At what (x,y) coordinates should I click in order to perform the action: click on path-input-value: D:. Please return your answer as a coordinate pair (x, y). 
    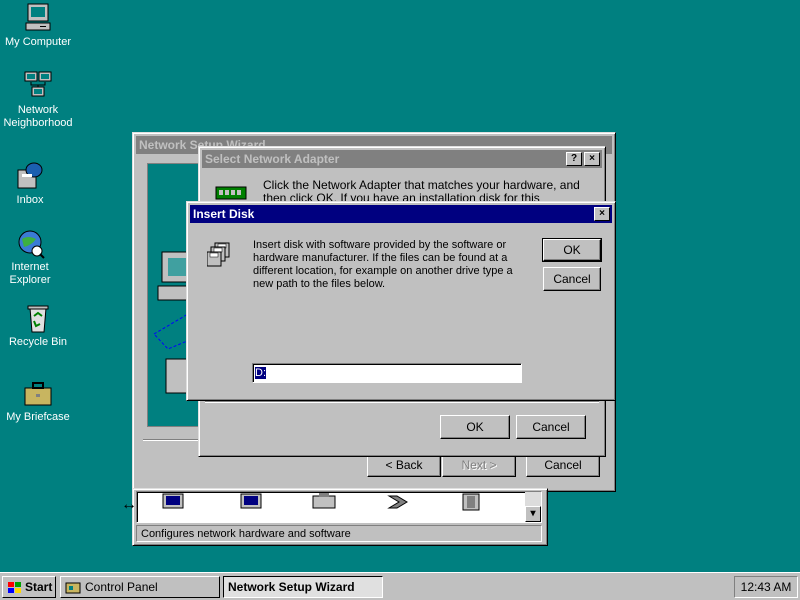
    Looking at the image, I should click on (260, 373).